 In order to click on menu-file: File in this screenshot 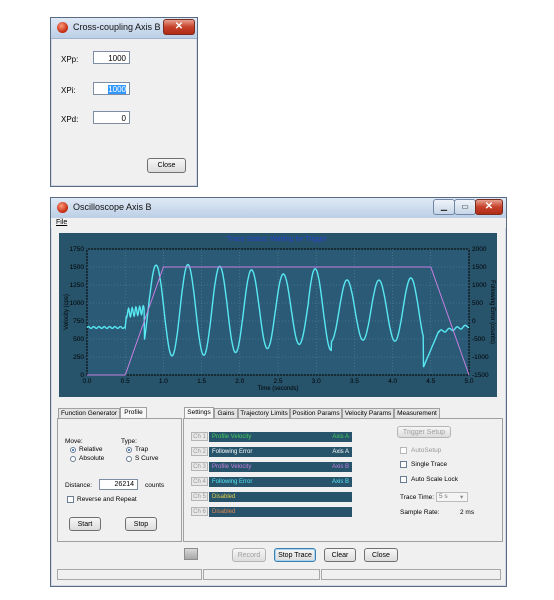, I will do `click(61, 222)`.